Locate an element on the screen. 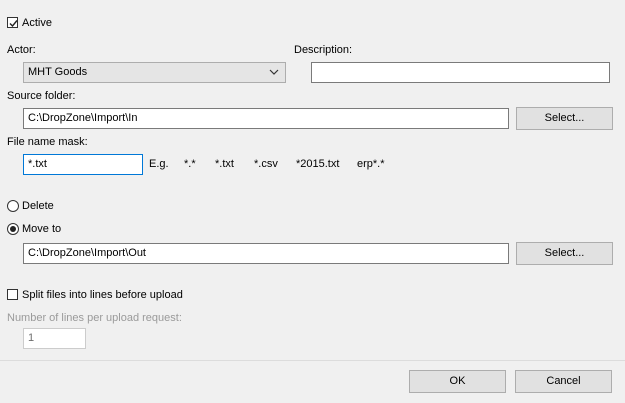 The width and height of the screenshot is (625, 403). file-mask-input: *.txt is located at coordinates (83, 164).